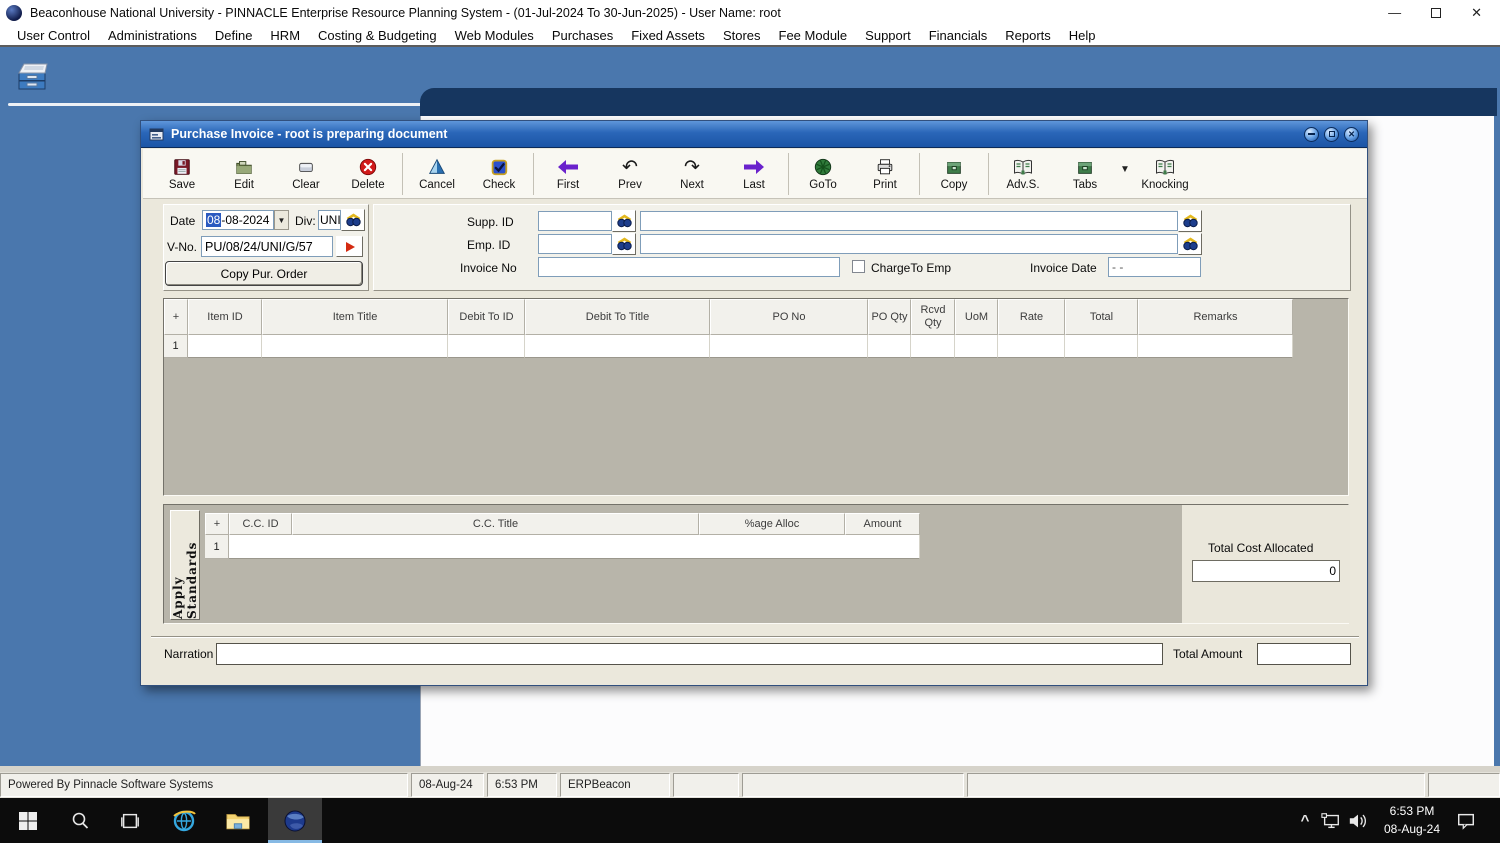 Image resolution: width=1500 pixels, height=843 pixels. Describe the element at coordinates (1165, 174) in the screenshot. I see `knocking-button: Knocking` at that location.